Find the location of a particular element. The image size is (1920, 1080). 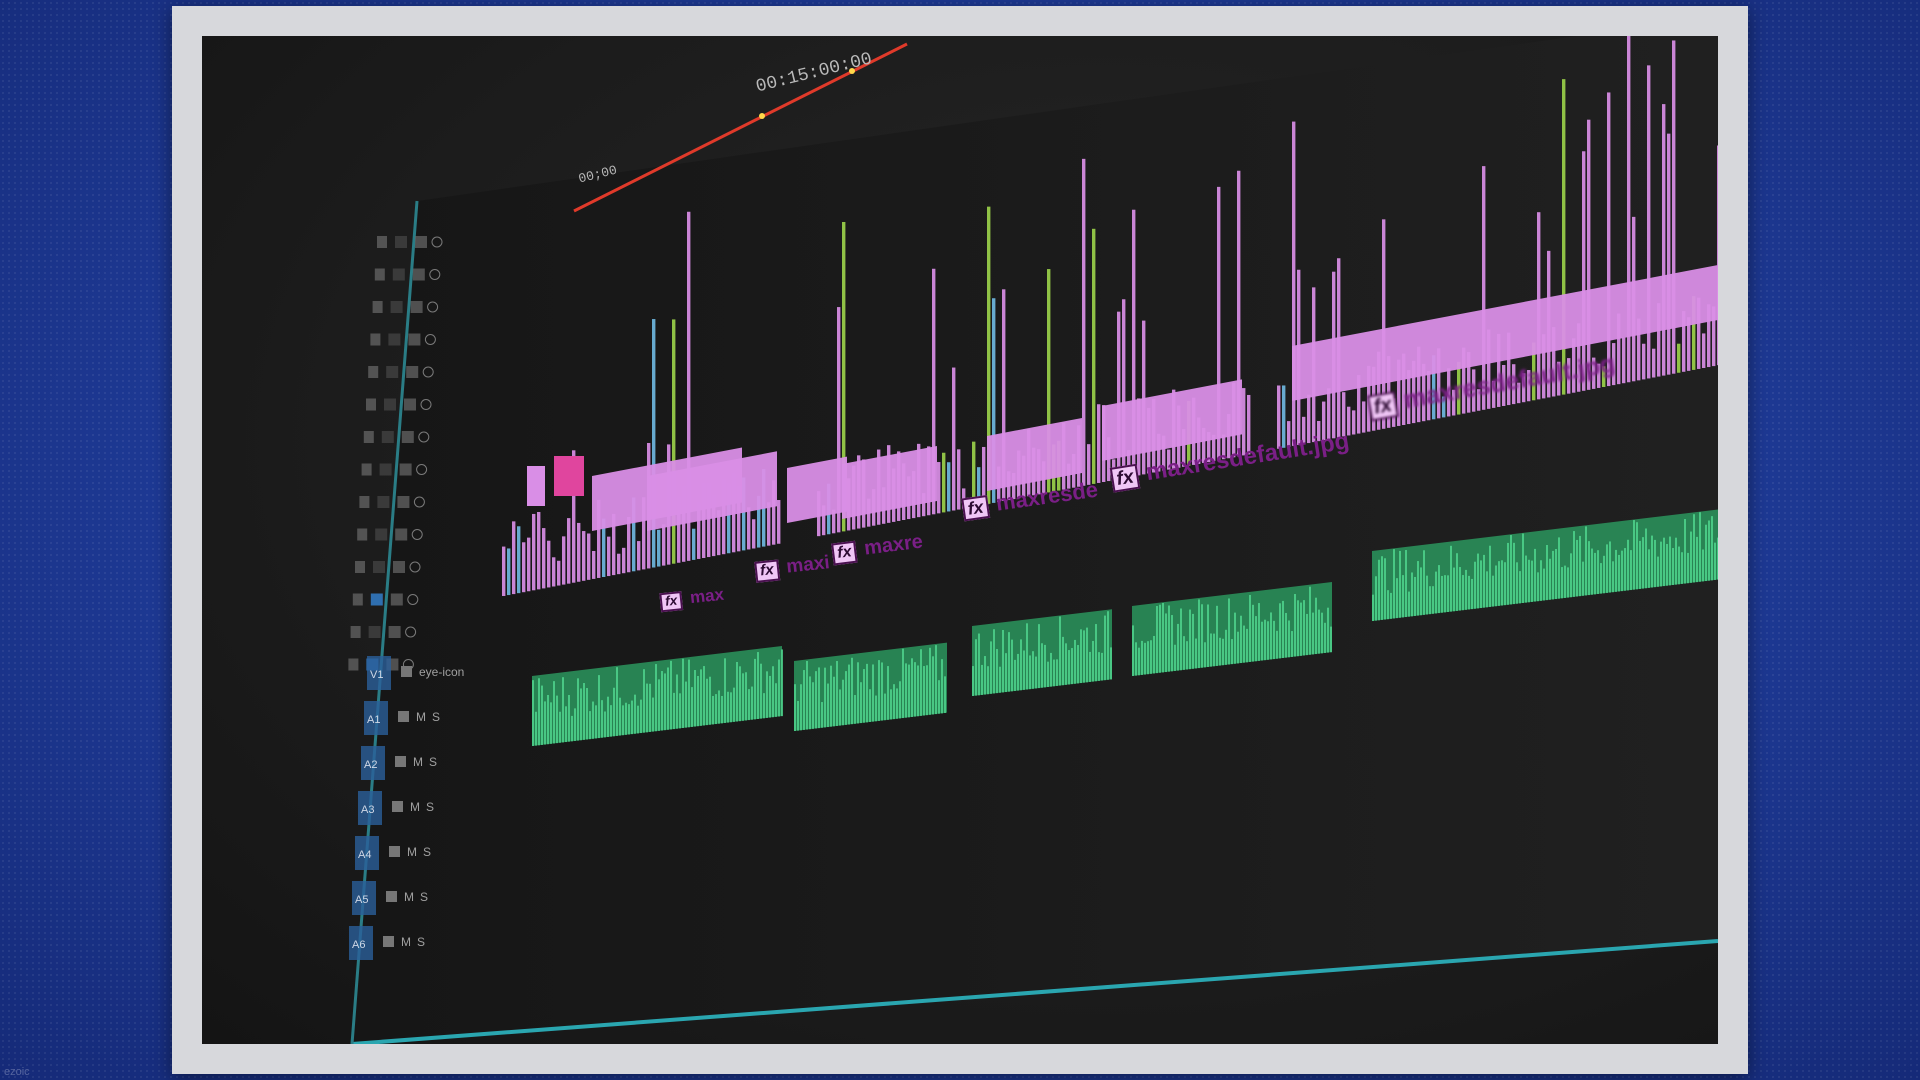

track-name: A1 is located at coordinates (373, 720).